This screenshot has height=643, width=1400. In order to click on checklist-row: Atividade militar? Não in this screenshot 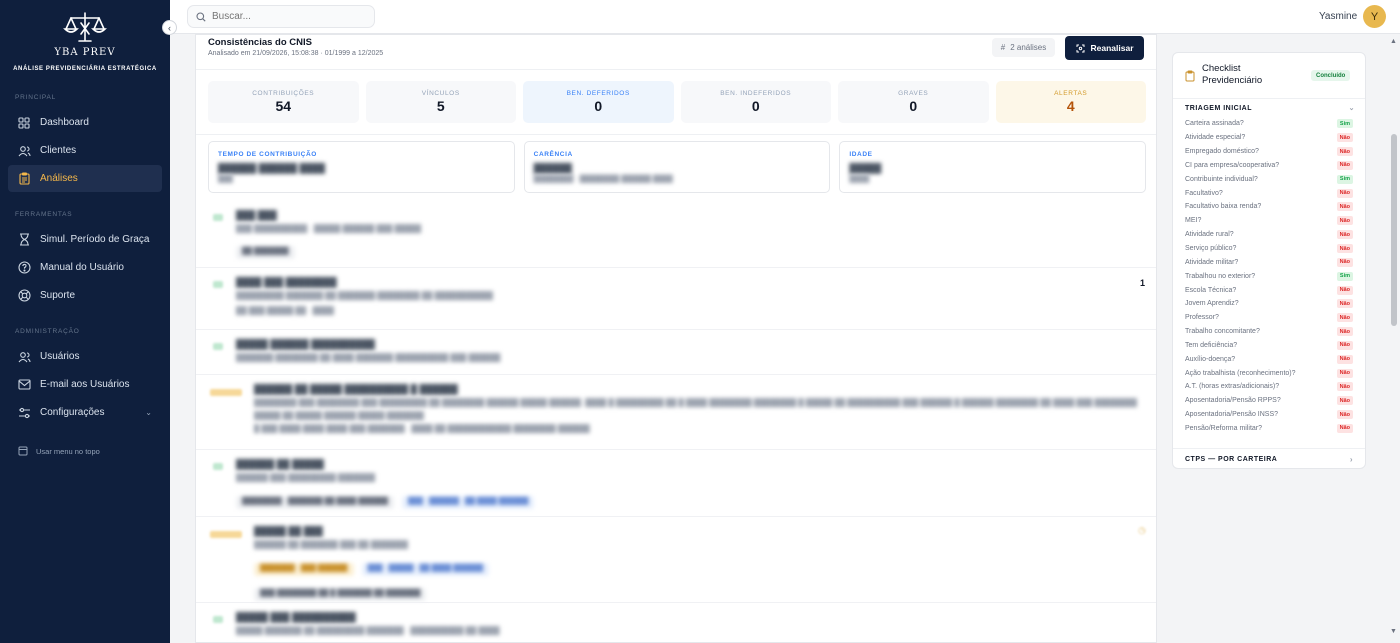, I will do `click(1269, 262)`.